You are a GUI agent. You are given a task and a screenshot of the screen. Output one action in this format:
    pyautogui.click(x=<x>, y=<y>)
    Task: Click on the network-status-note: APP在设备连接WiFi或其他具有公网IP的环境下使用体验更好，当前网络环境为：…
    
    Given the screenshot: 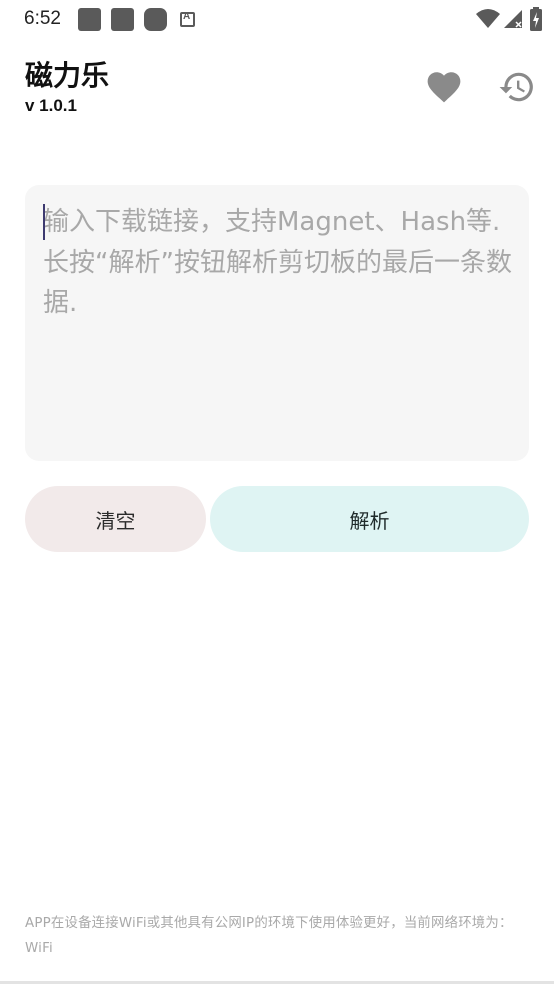 What is the action you would take?
    pyautogui.click(x=269, y=936)
    